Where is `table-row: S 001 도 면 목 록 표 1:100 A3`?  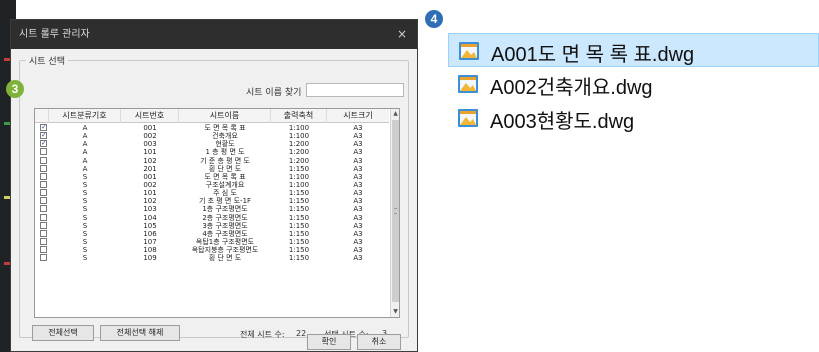 table-row: S 001 도 면 목 록 표 1:100 A3 is located at coordinates (212, 176).